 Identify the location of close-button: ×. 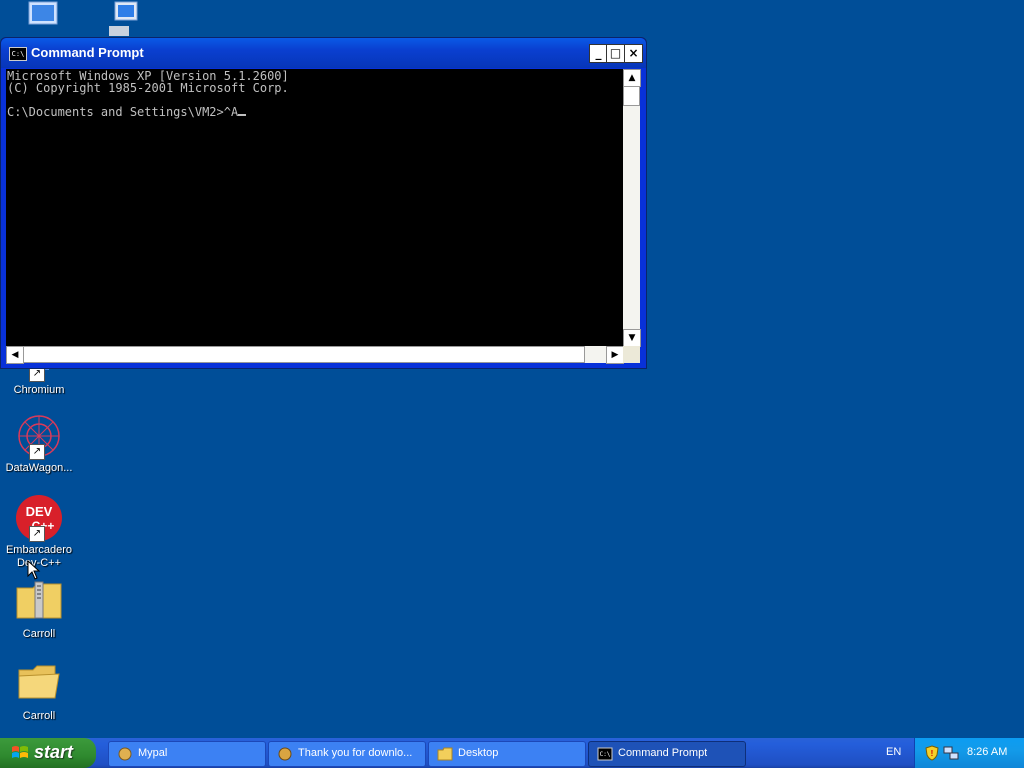
(633, 53).